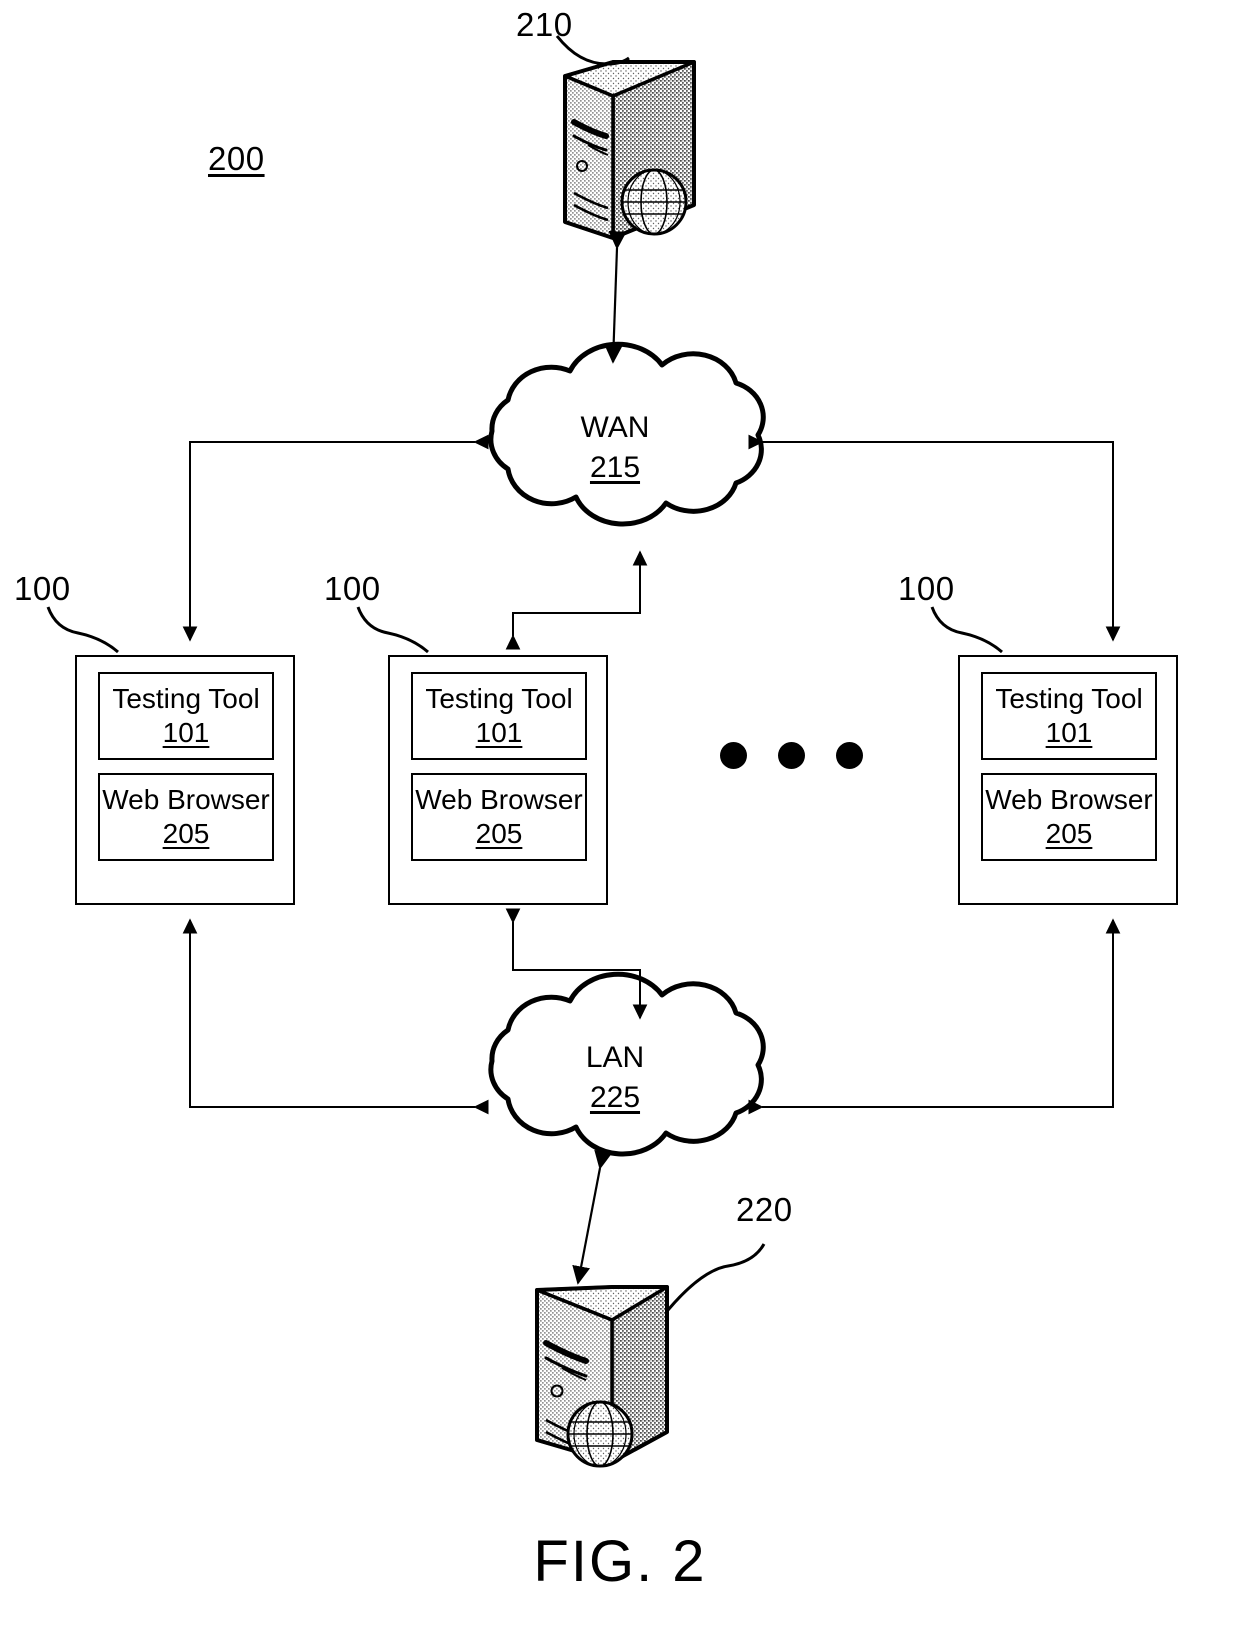  What do you see at coordinates (236, 158) in the screenshot?
I see `system-ref-200: 200` at bounding box center [236, 158].